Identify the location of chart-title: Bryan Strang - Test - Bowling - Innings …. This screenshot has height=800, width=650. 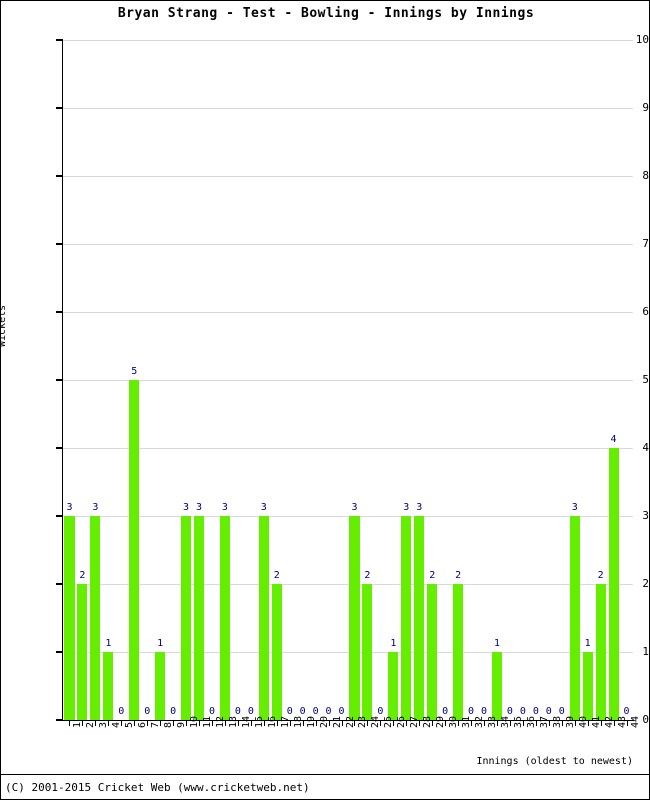
(326, 13).